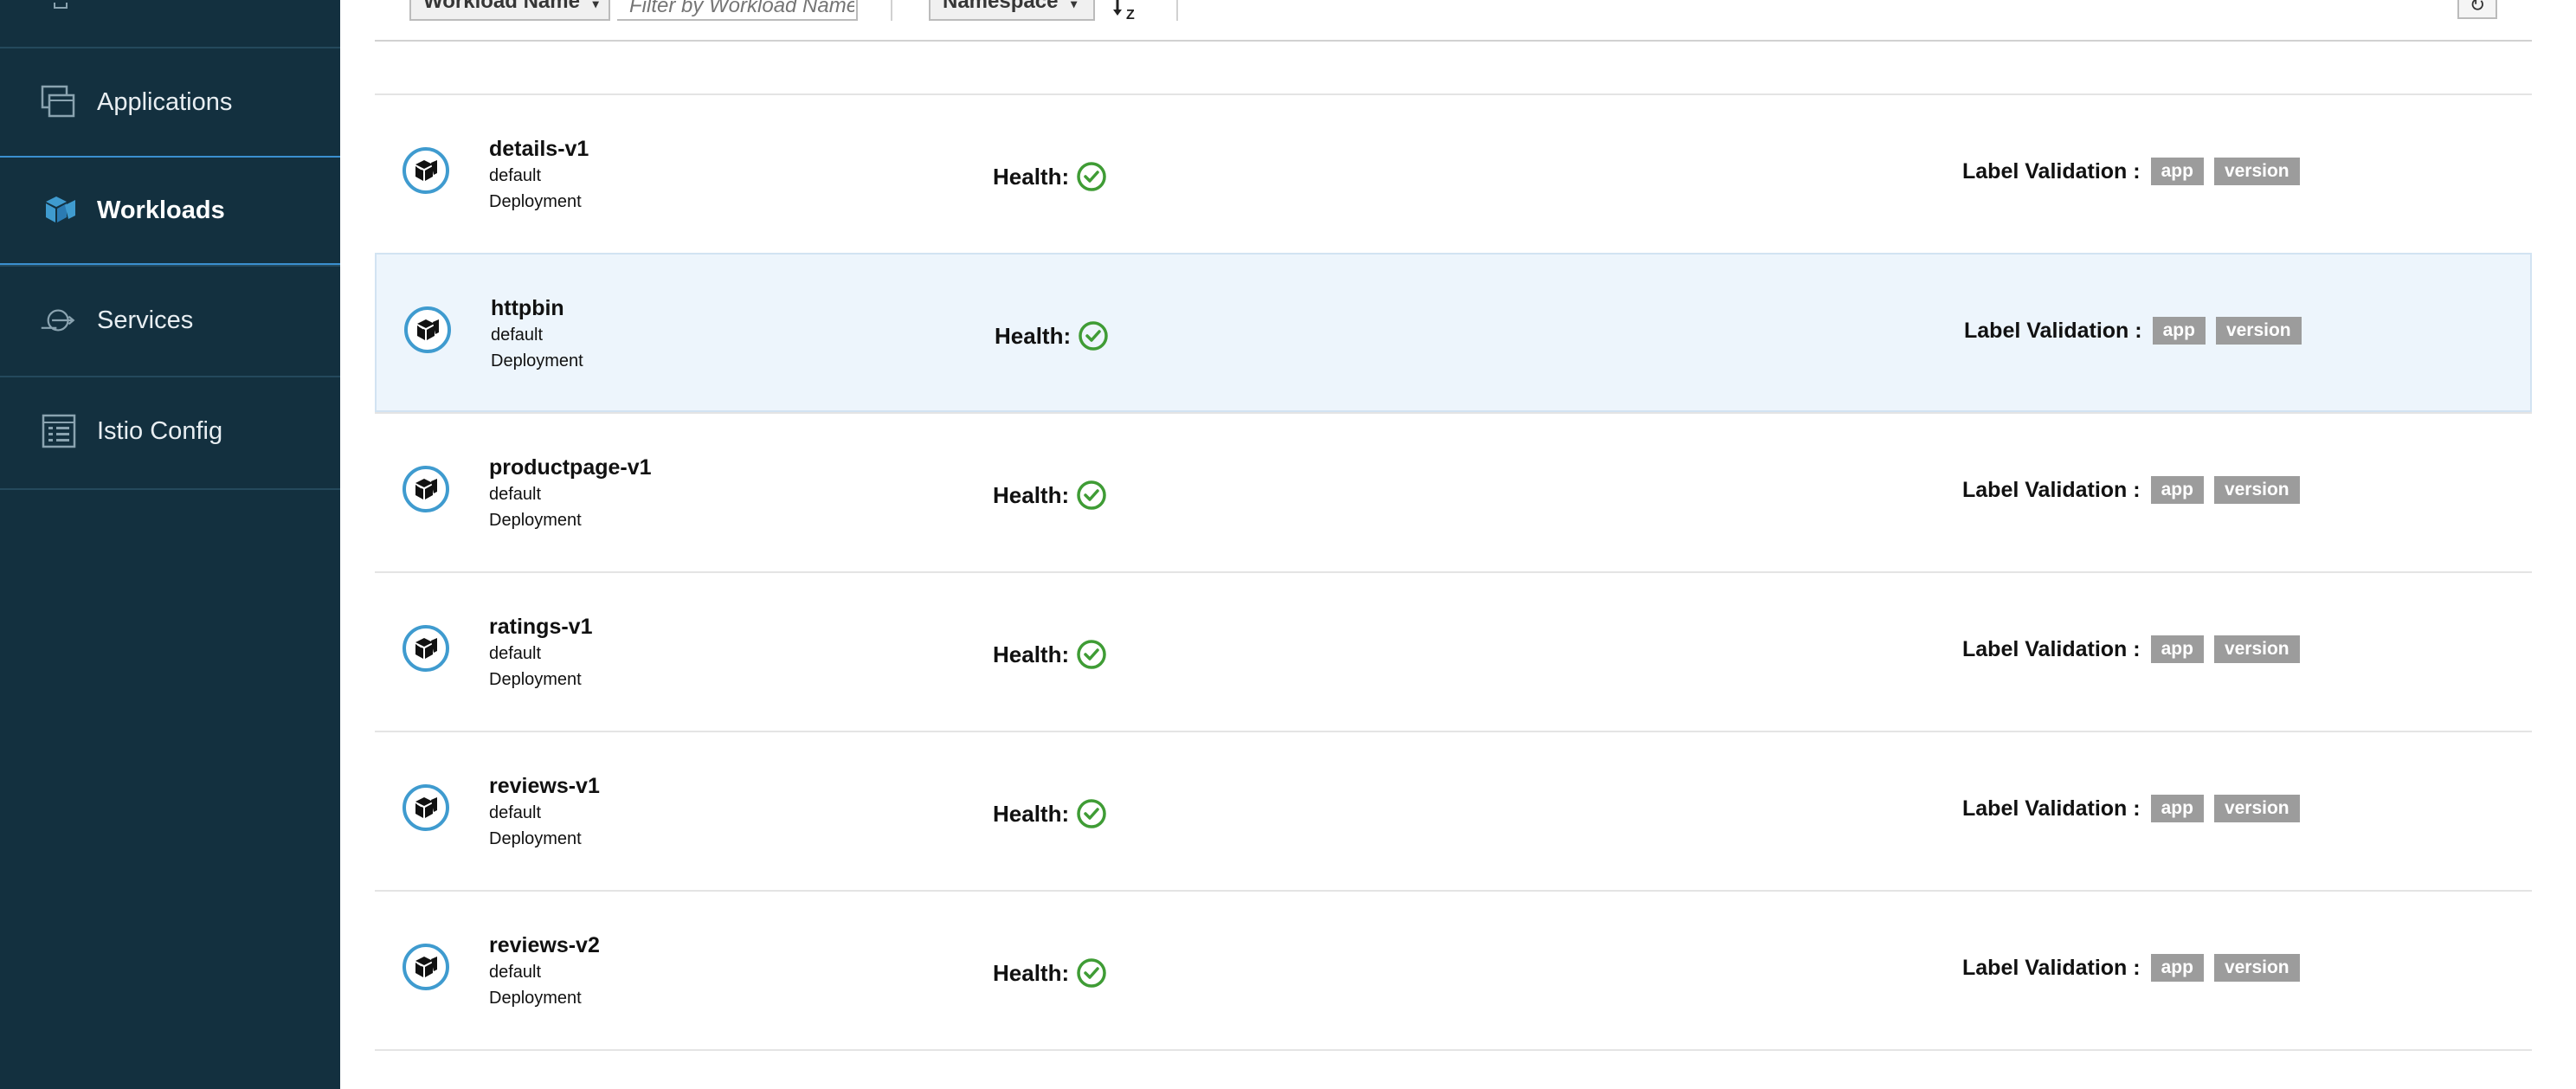 The image size is (2576, 1089). I want to click on istio-config-icon, so click(59, 431).